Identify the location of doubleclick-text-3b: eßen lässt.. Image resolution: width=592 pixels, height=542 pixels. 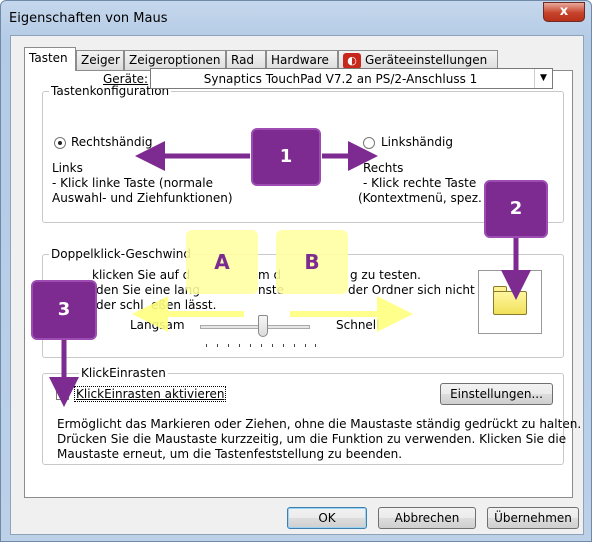
(184, 305).